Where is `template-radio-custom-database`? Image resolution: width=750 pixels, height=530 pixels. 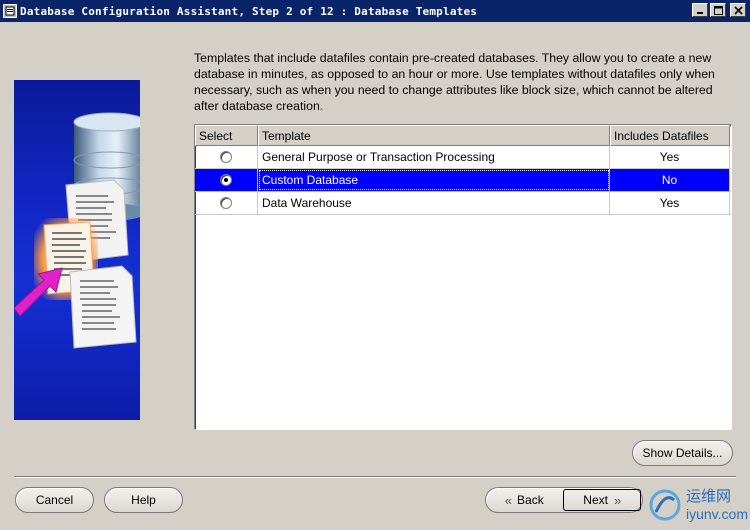 template-radio-custom-database is located at coordinates (226, 180).